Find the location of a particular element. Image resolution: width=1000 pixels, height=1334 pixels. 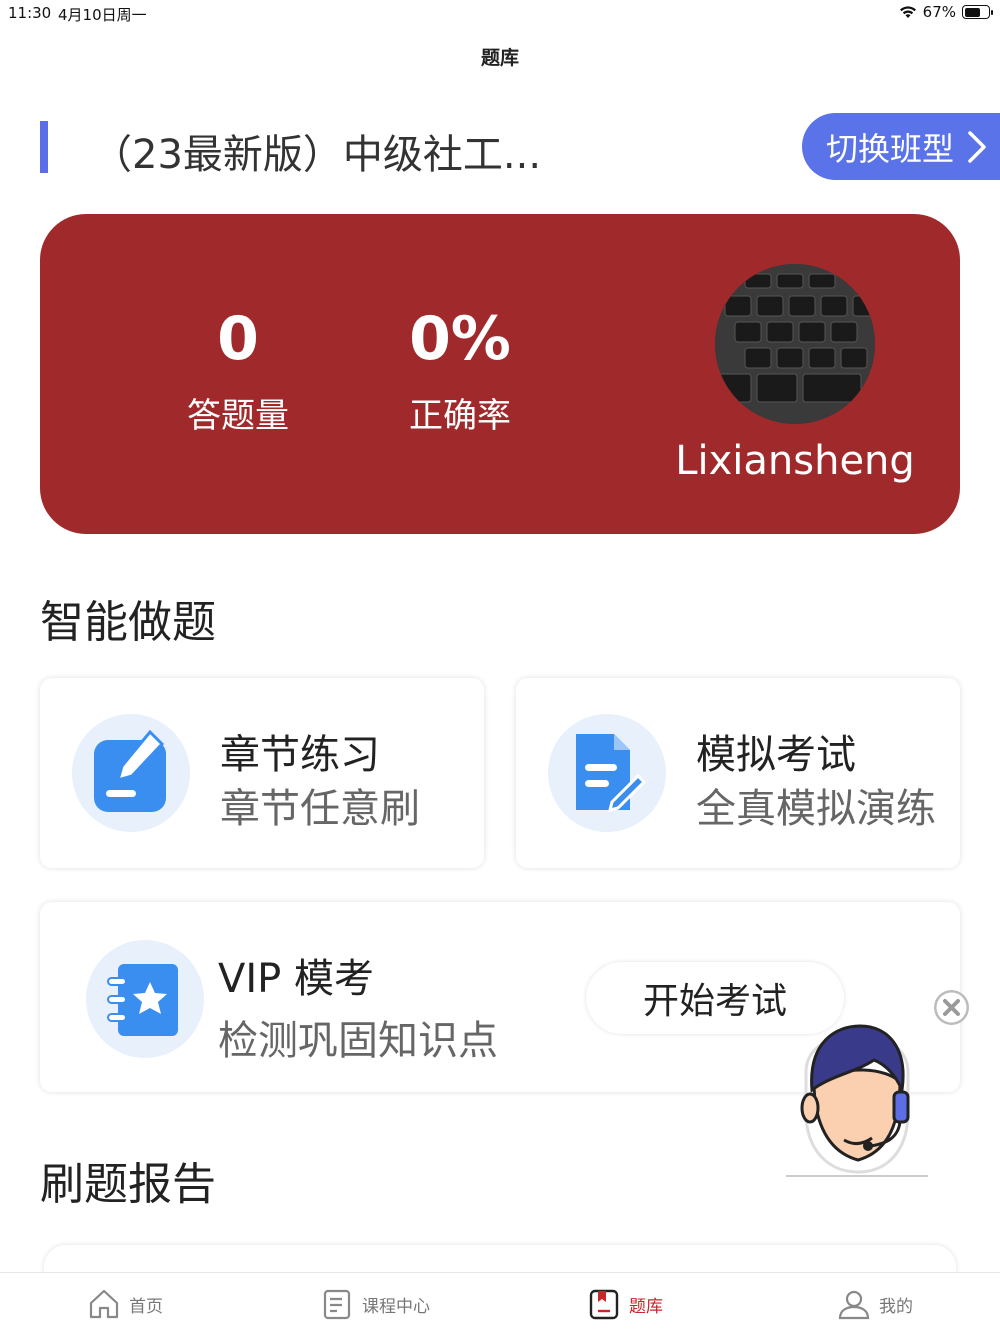

customer-service-button is located at coordinates (857, 1095).